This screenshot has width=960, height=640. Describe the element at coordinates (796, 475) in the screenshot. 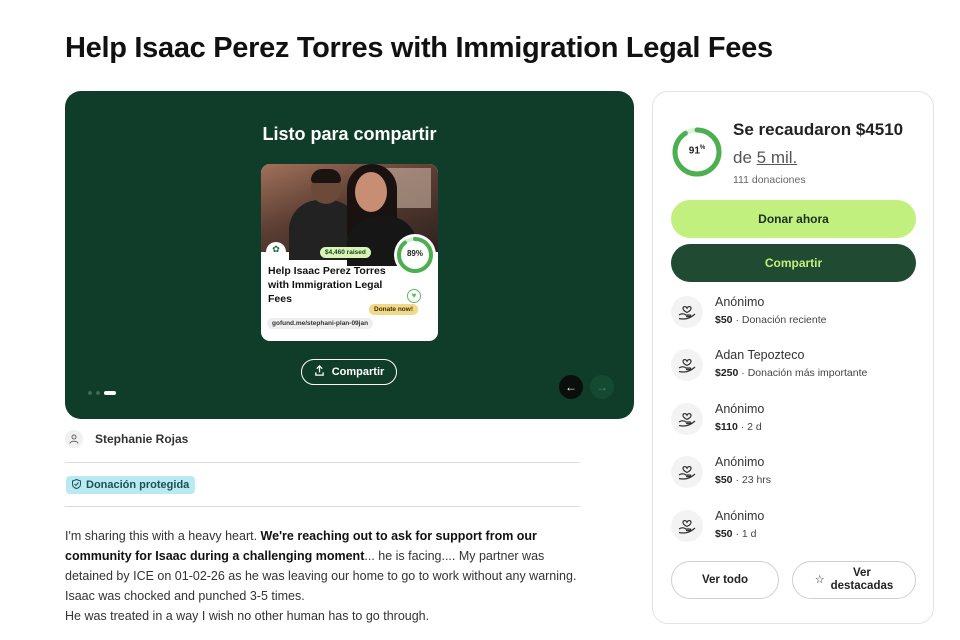

I see `donor-item: Anónimo $50 · 23 hrs` at that location.